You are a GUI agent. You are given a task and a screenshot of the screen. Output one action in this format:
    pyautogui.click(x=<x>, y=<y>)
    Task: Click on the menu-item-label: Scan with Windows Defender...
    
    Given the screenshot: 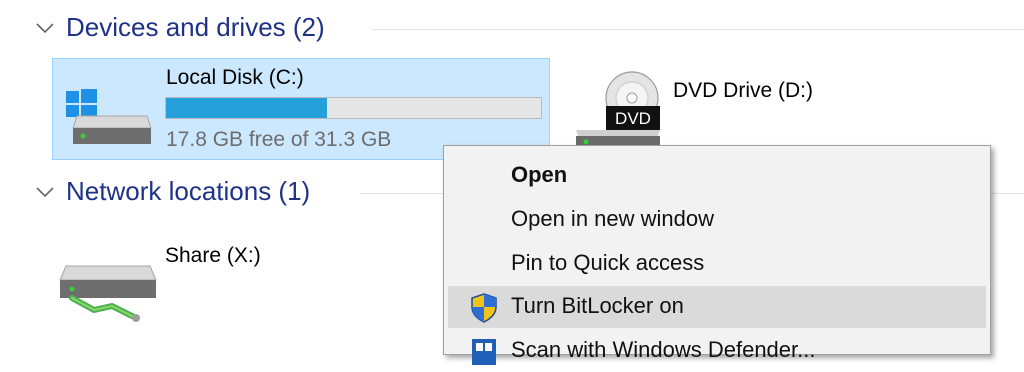 What is the action you would take?
    pyautogui.click(x=663, y=349)
    